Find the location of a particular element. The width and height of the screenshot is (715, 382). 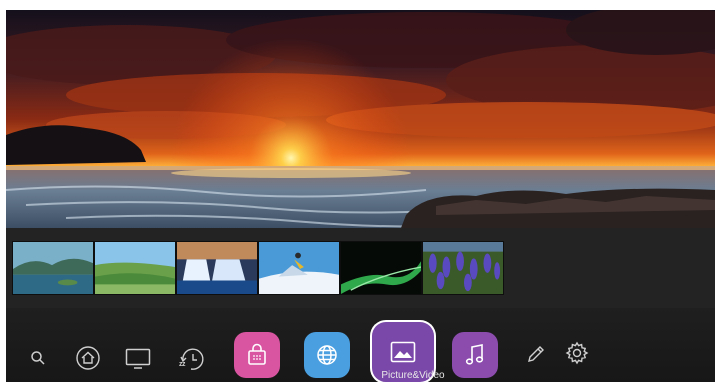

music-note-icon is located at coordinates (474, 354).